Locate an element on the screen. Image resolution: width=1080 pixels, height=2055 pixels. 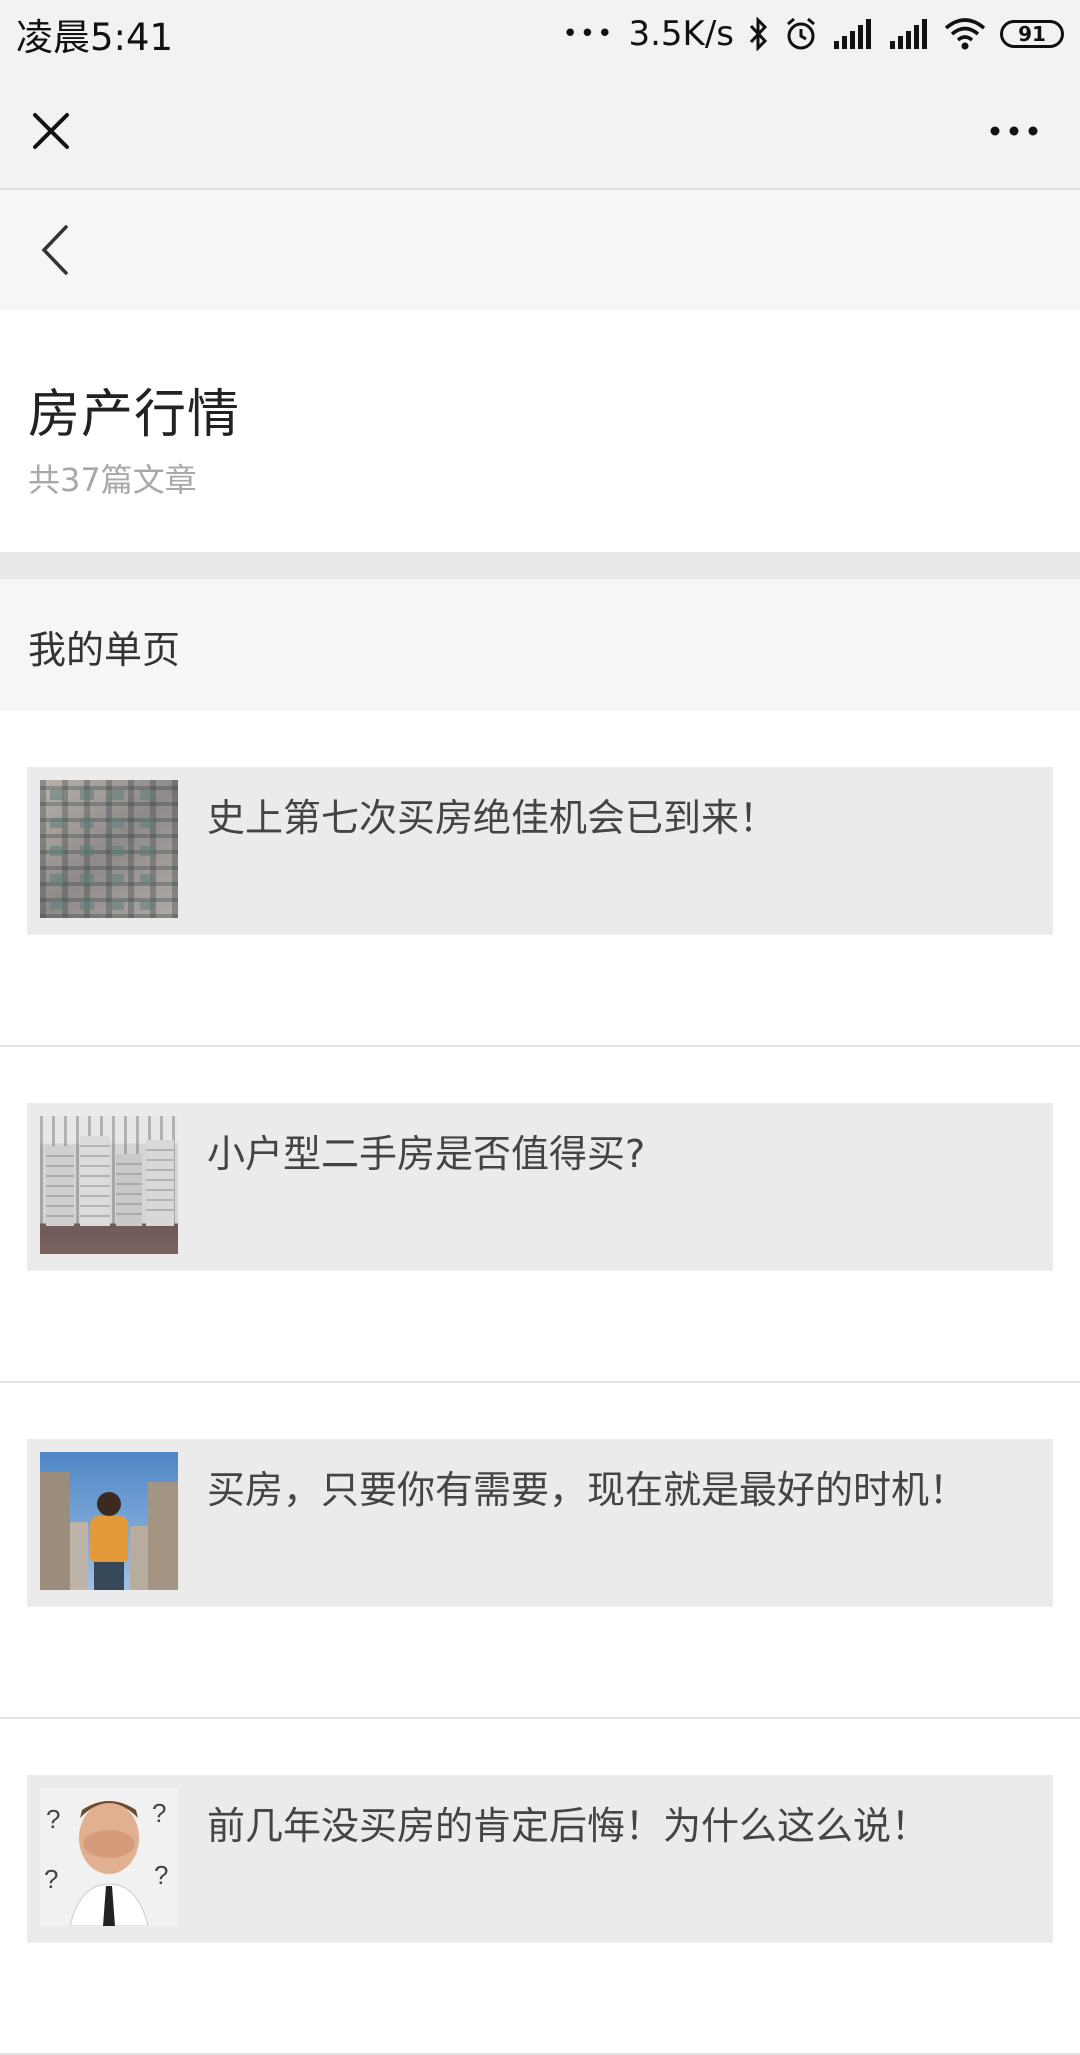
more-button is located at coordinates (1014, 131).